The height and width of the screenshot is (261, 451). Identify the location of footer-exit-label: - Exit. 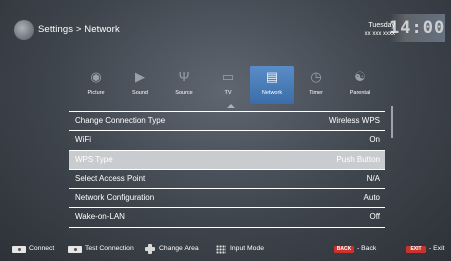
(437, 248).